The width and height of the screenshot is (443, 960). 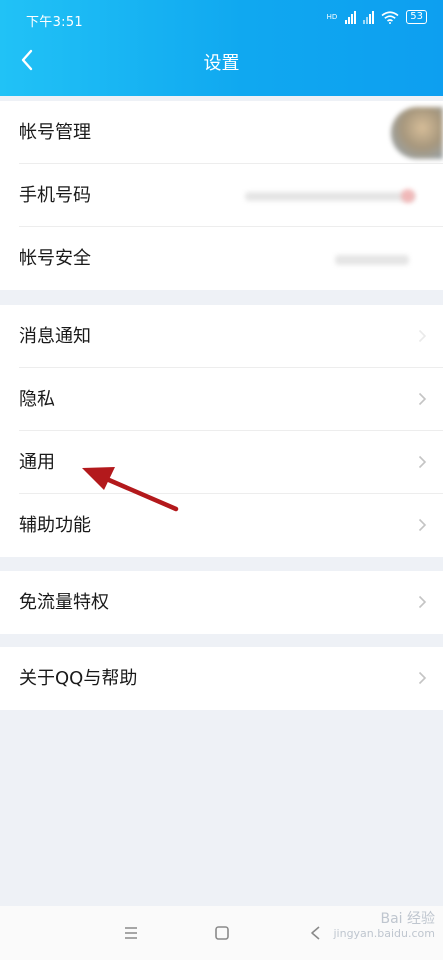 I want to click on setting-phone-number: 手机号码, so click(x=221, y=195).